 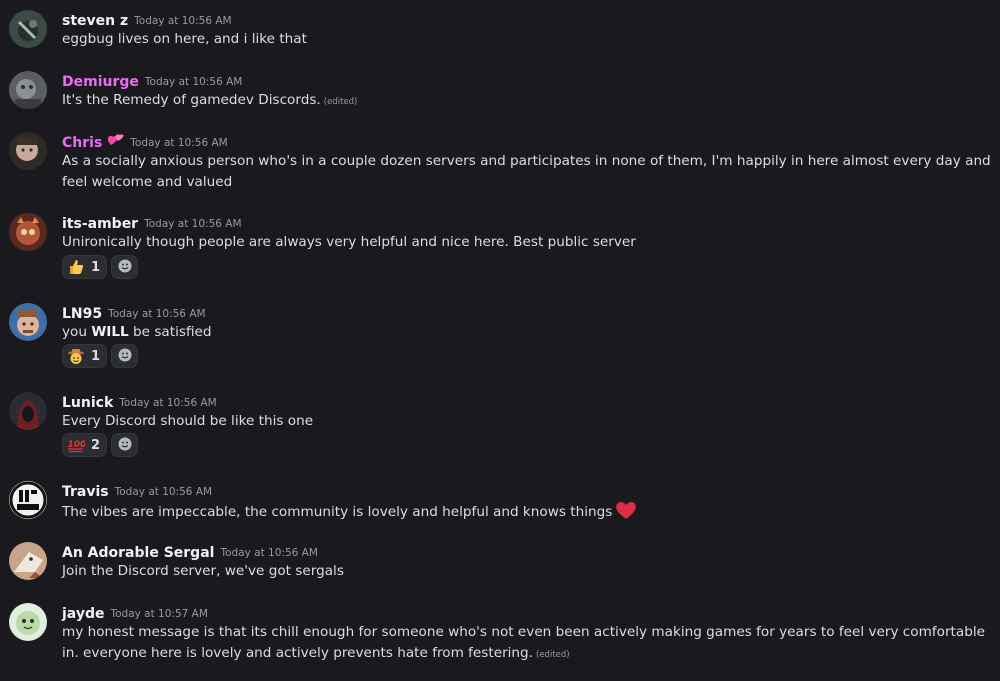 What do you see at coordinates (87, 403) in the screenshot?
I see `author-name: Lunick` at bounding box center [87, 403].